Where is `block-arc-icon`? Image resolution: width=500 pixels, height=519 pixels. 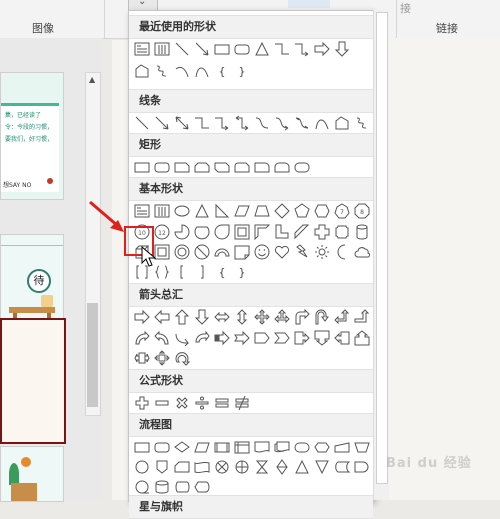 block-arc-icon is located at coordinates (222, 252).